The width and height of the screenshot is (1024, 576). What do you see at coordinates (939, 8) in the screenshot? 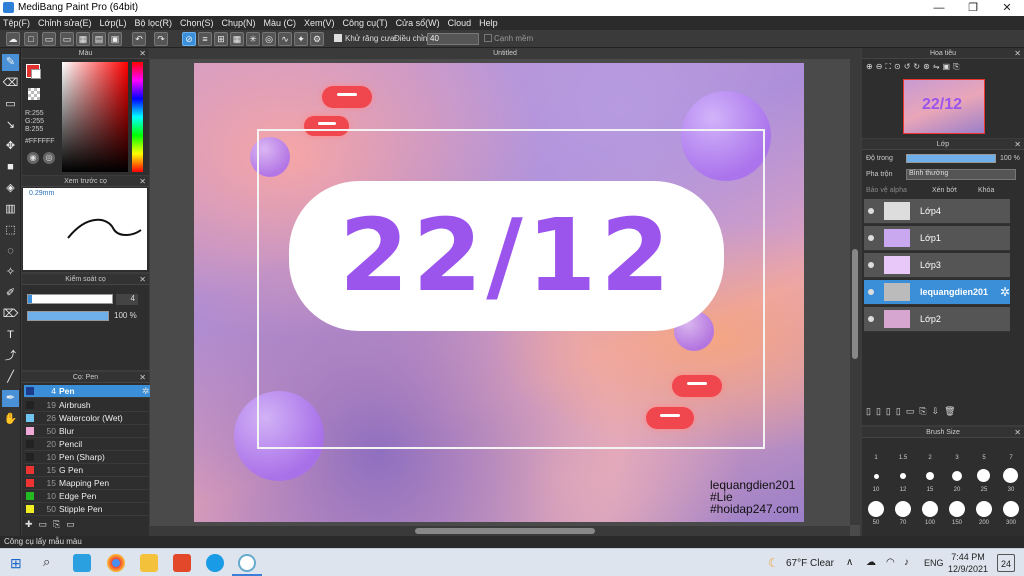
I see `minimize-button: —` at bounding box center [939, 8].